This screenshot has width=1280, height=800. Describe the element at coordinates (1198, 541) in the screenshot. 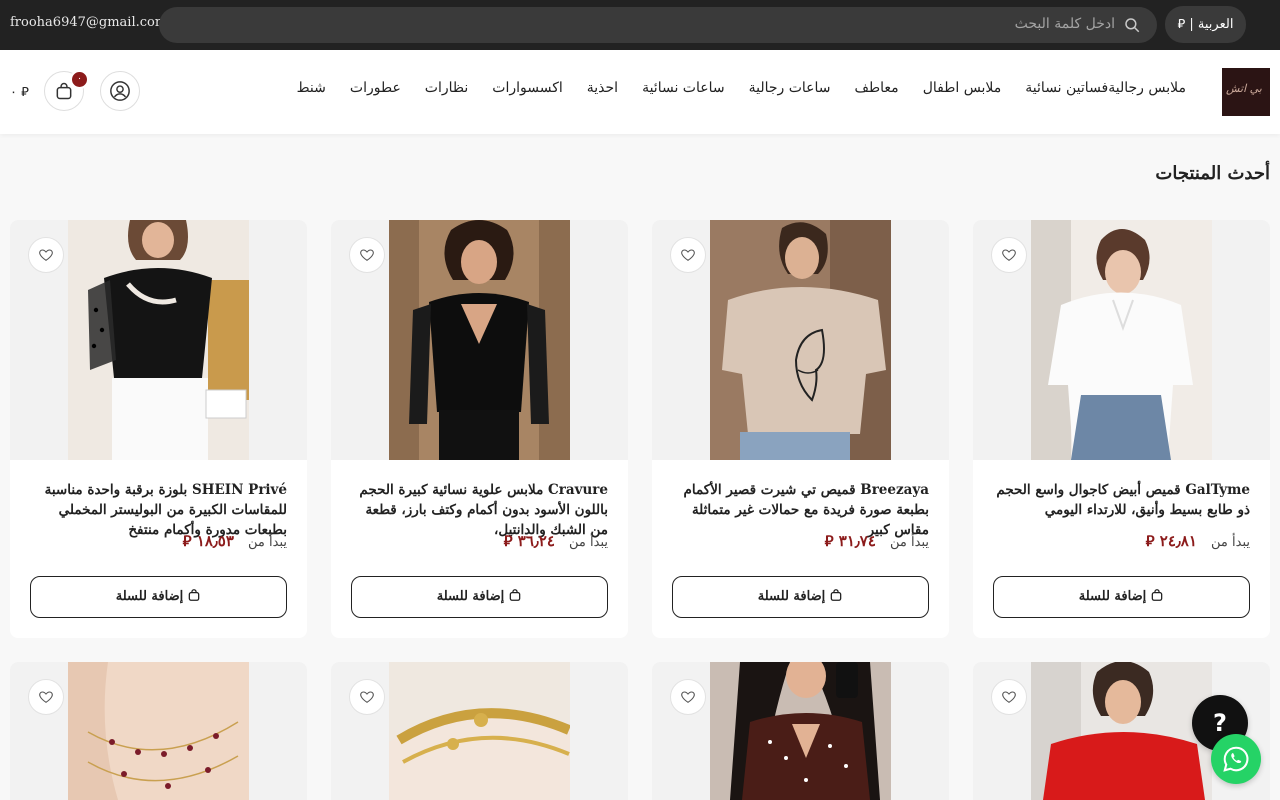

I see `product-price-row: يبدأ من ٢٤٫٨١ ⃁` at that location.